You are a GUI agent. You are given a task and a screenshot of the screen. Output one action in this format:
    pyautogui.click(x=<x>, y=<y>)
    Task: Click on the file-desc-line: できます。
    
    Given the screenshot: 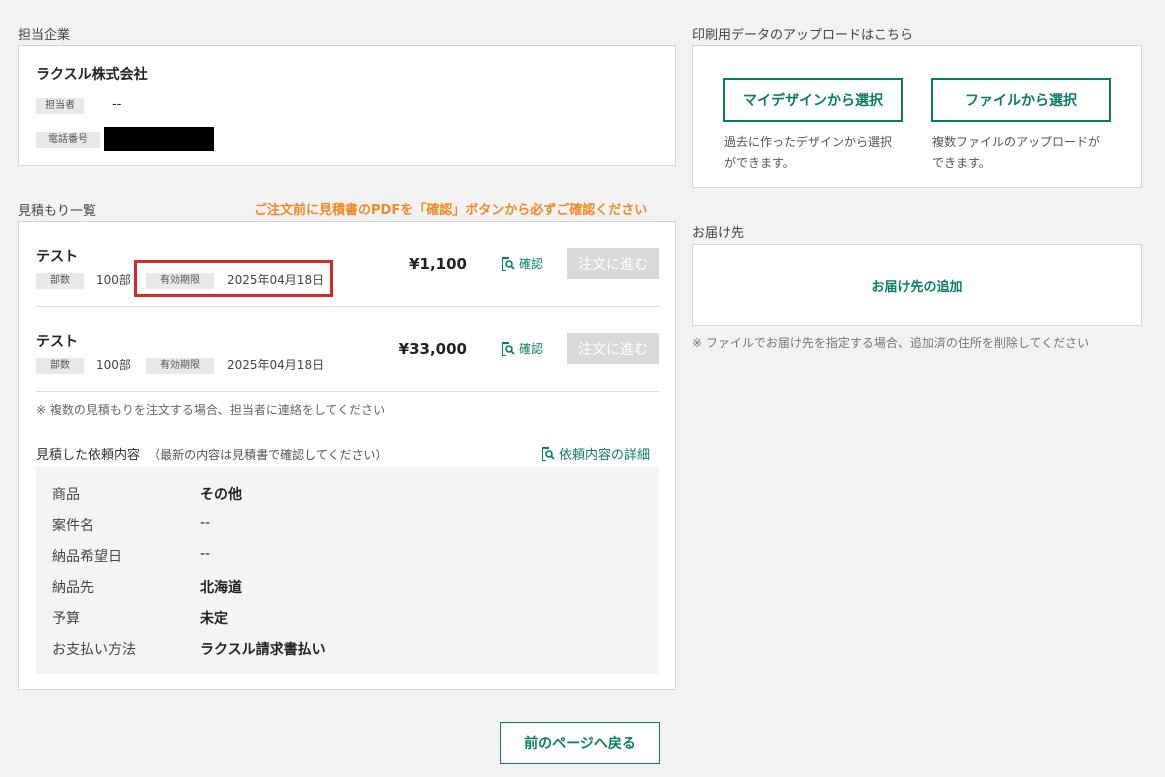 What is the action you would take?
    pyautogui.click(x=961, y=163)
    